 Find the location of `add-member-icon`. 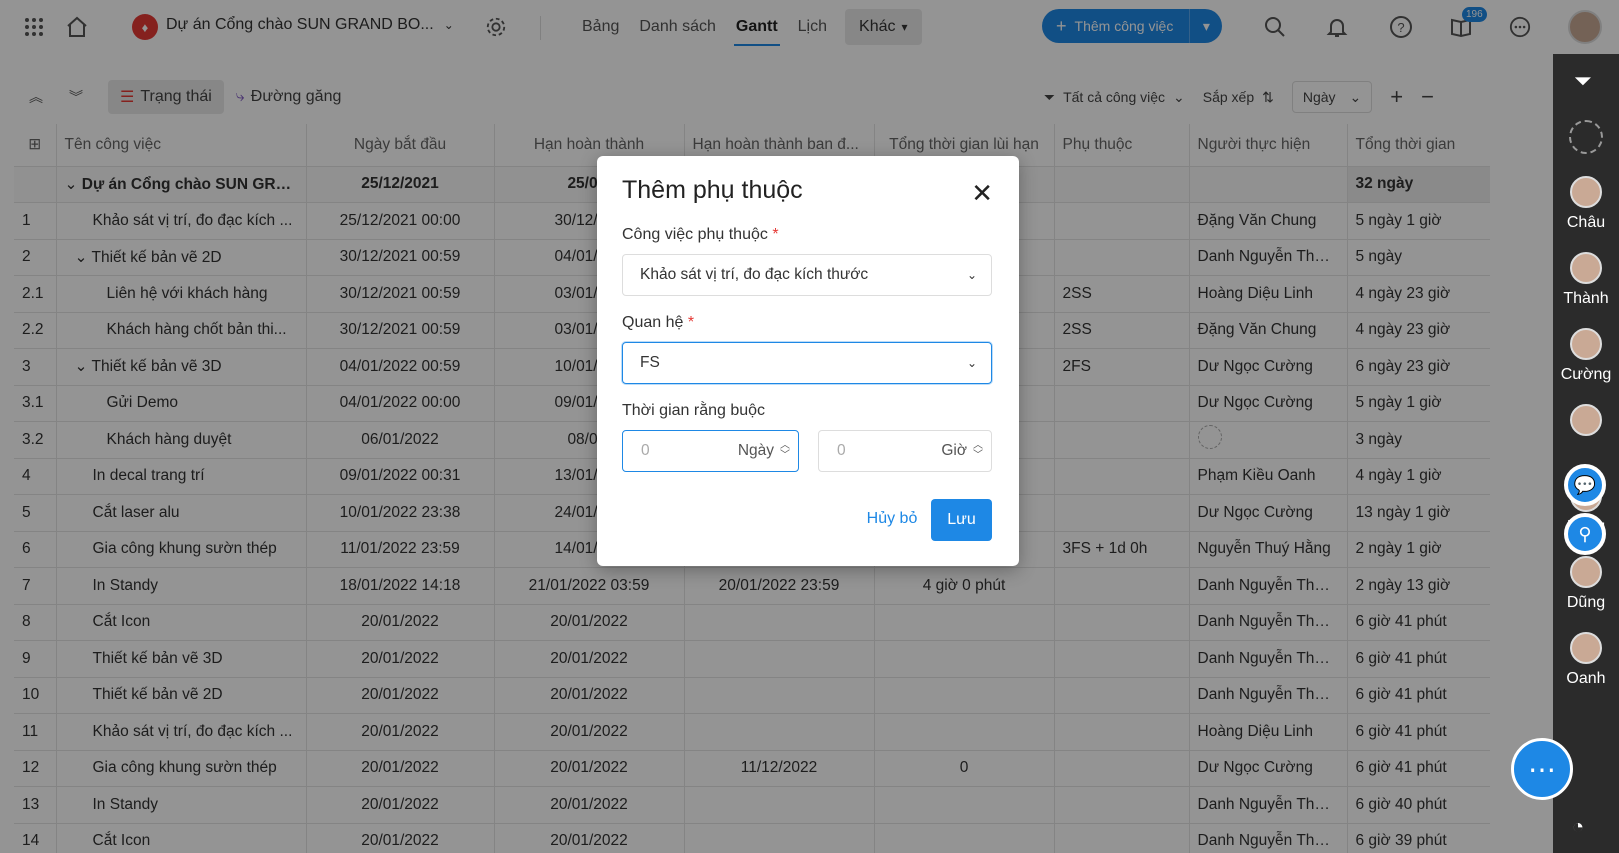

add-member-icon is located at coordinates (1586, 137).